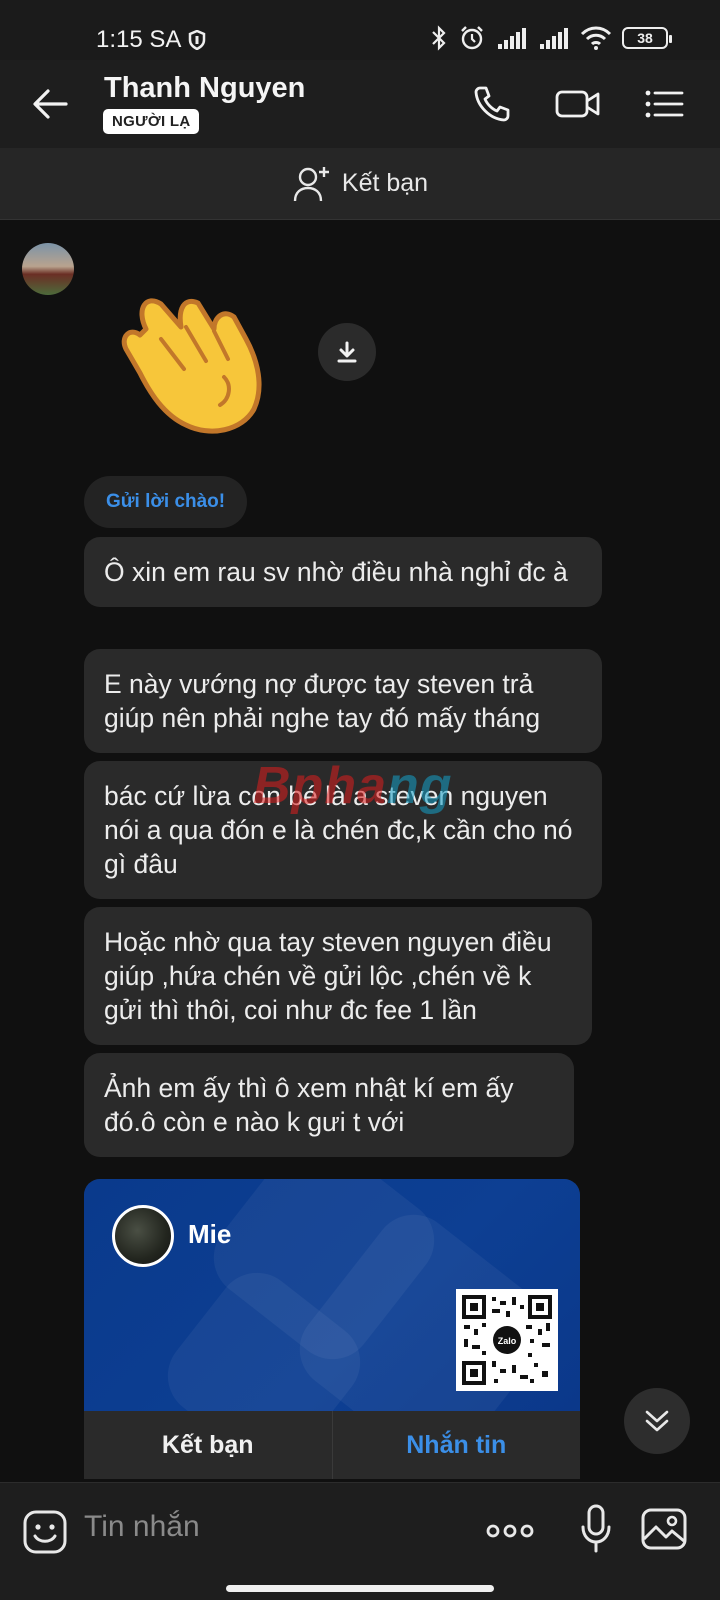  What do you see at coordinates (204, 88) in the screenshot?
I see `contact-name: Thanh Nguyen` at bounding box center [204, 88].